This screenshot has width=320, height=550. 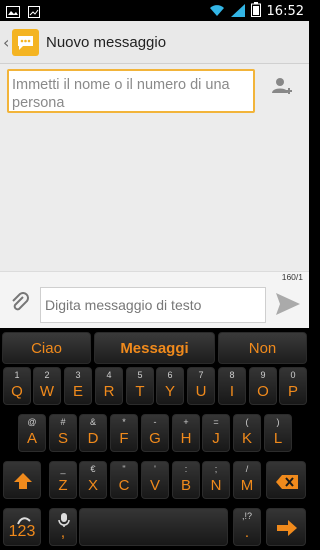 What do you see at coordinates (262, 348) in the screenshot?
I see `suggestion-item: Non` at bounding box center [262, 348].